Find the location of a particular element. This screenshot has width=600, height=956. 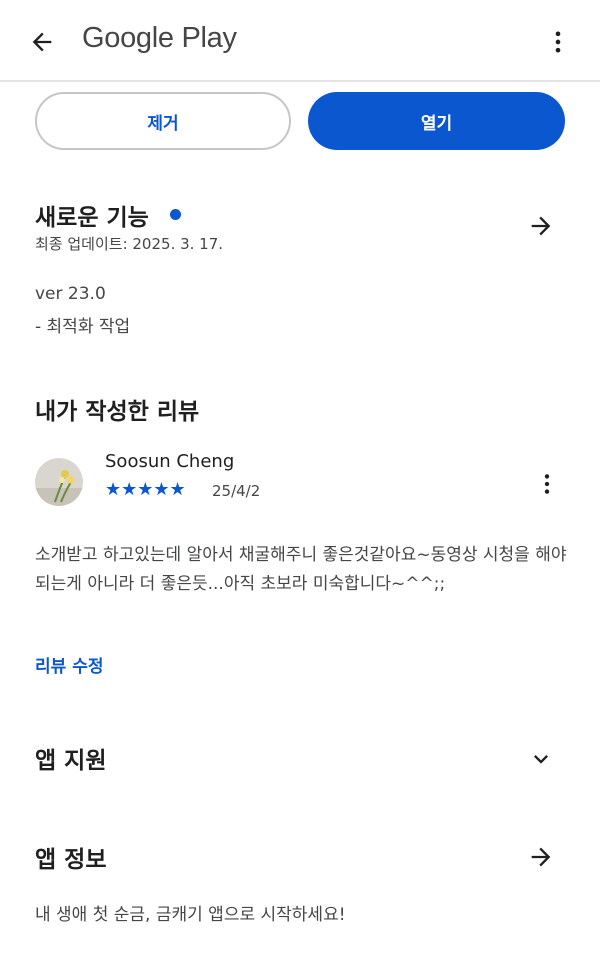

about-app-title: 앱 정보 is located at coordinates (71, 857).